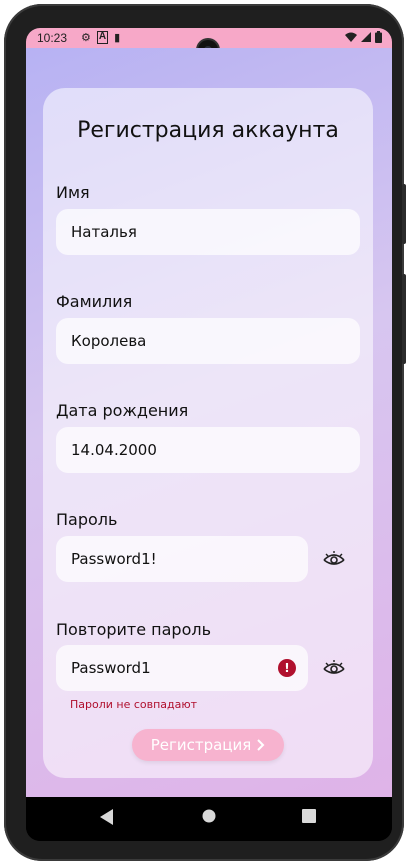 The height and width of the screenshot is (865, 410). I want to click on power-button, so click(404, 214).